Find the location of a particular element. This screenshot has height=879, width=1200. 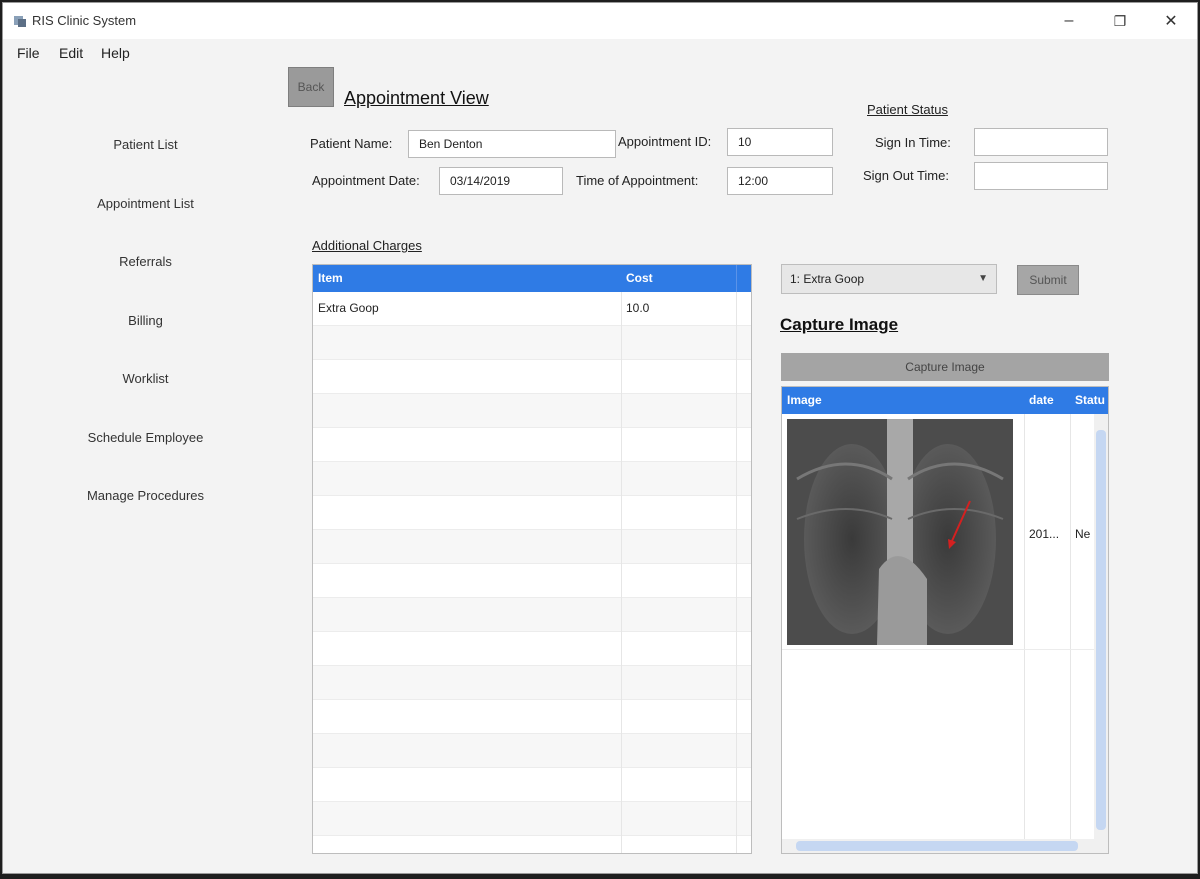

nav-referrals: Referrals is located at coordinates (145, 261).